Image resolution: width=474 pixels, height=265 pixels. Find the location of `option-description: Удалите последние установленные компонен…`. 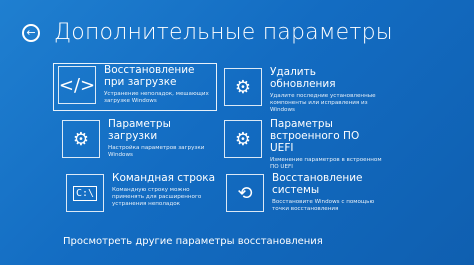

option-description: Удалите последние установленные компонен… is located at coordinates (323, 103).